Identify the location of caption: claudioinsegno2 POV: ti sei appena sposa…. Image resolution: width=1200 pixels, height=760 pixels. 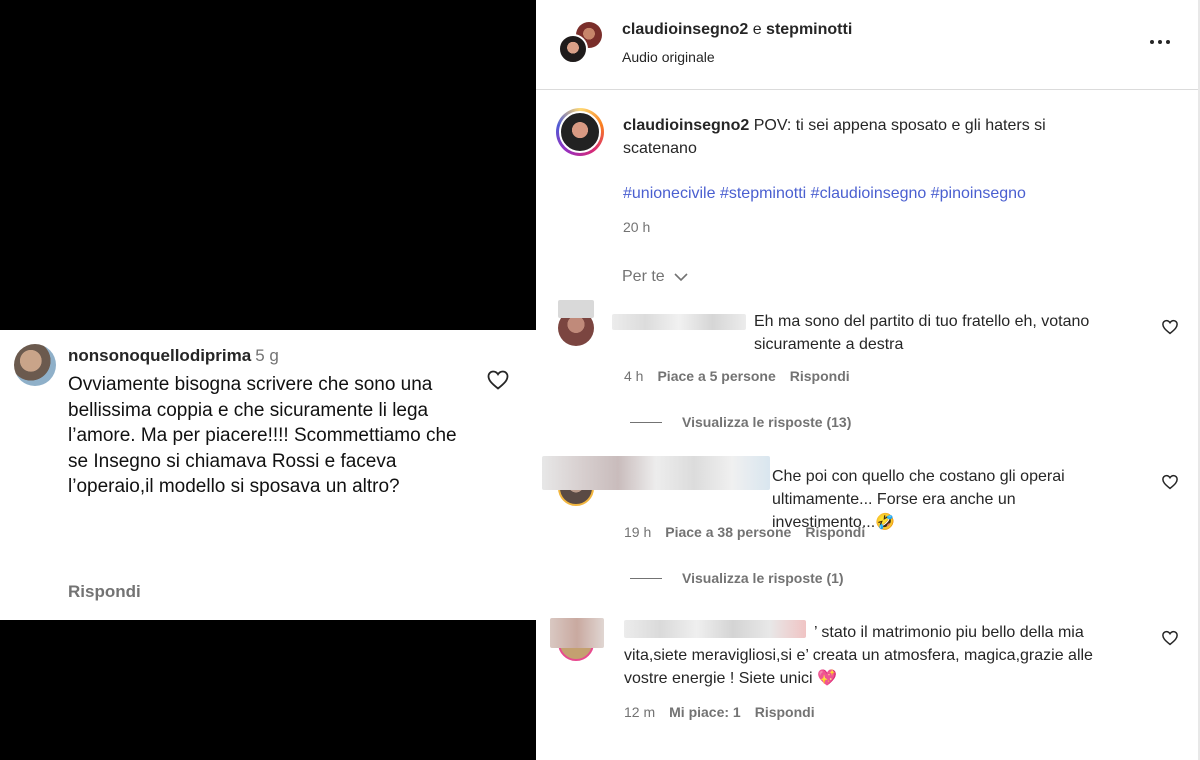
(873, 137).